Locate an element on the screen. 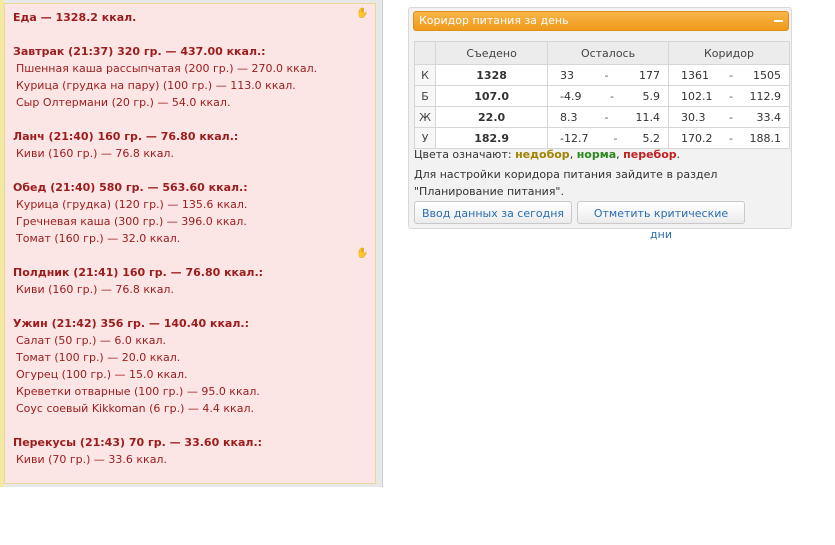  column-header-remaining: Осталось is located at coordinates (608, 53).